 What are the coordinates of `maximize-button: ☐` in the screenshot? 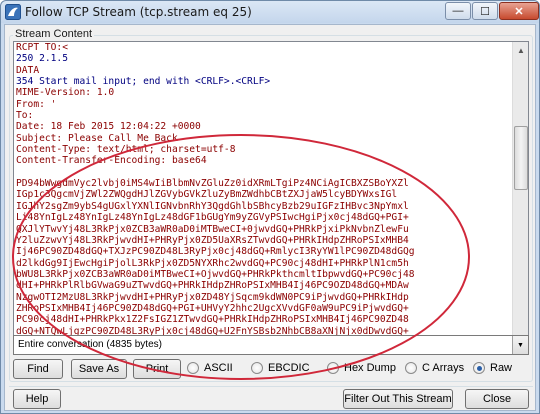 It's located at (485, 11).